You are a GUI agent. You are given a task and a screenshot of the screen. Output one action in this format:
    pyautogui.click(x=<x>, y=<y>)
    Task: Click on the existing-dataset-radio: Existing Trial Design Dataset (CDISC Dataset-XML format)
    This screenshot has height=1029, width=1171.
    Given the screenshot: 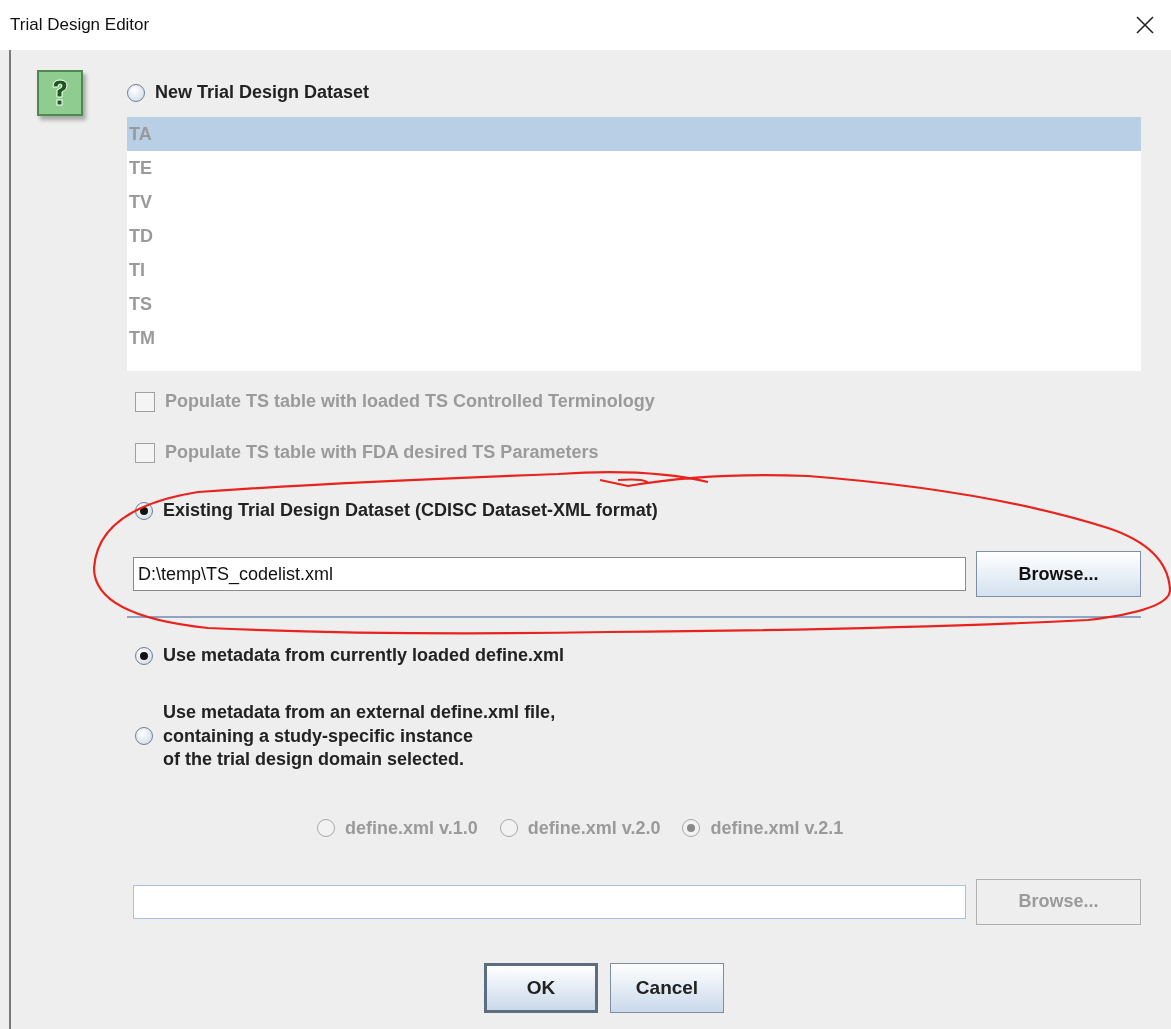 What is the action you would take?
    pyautogui.click(x=638, y=510)
    